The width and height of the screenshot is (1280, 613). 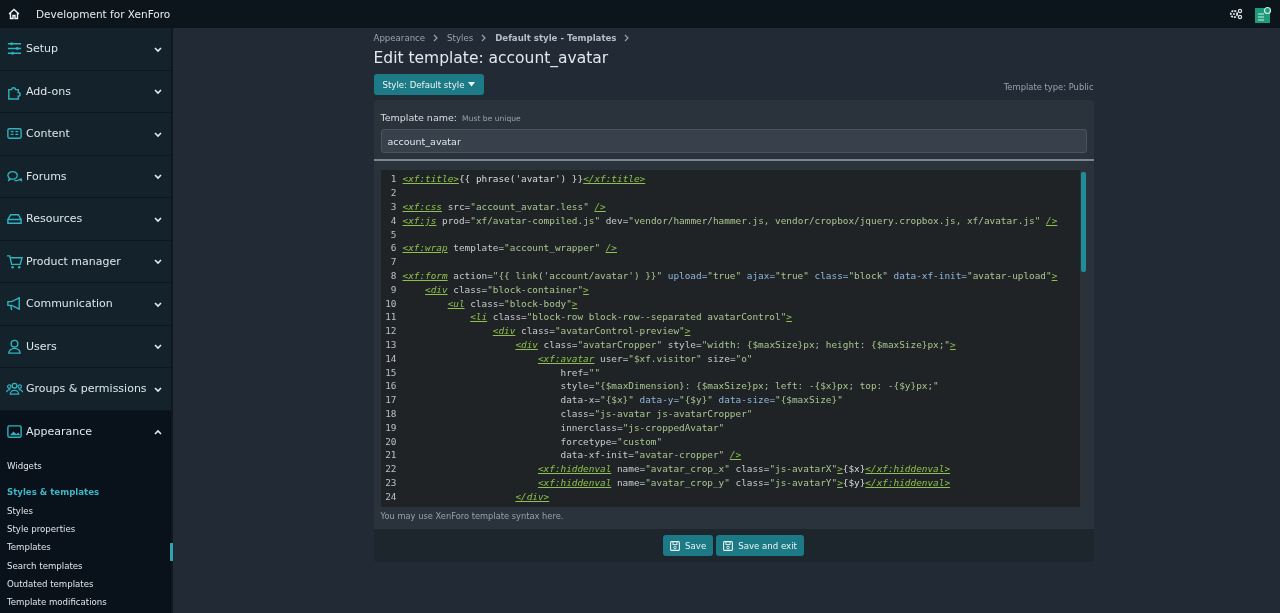 I want to click on code-line: <div class="block-container">, so click(x=507, y=289).